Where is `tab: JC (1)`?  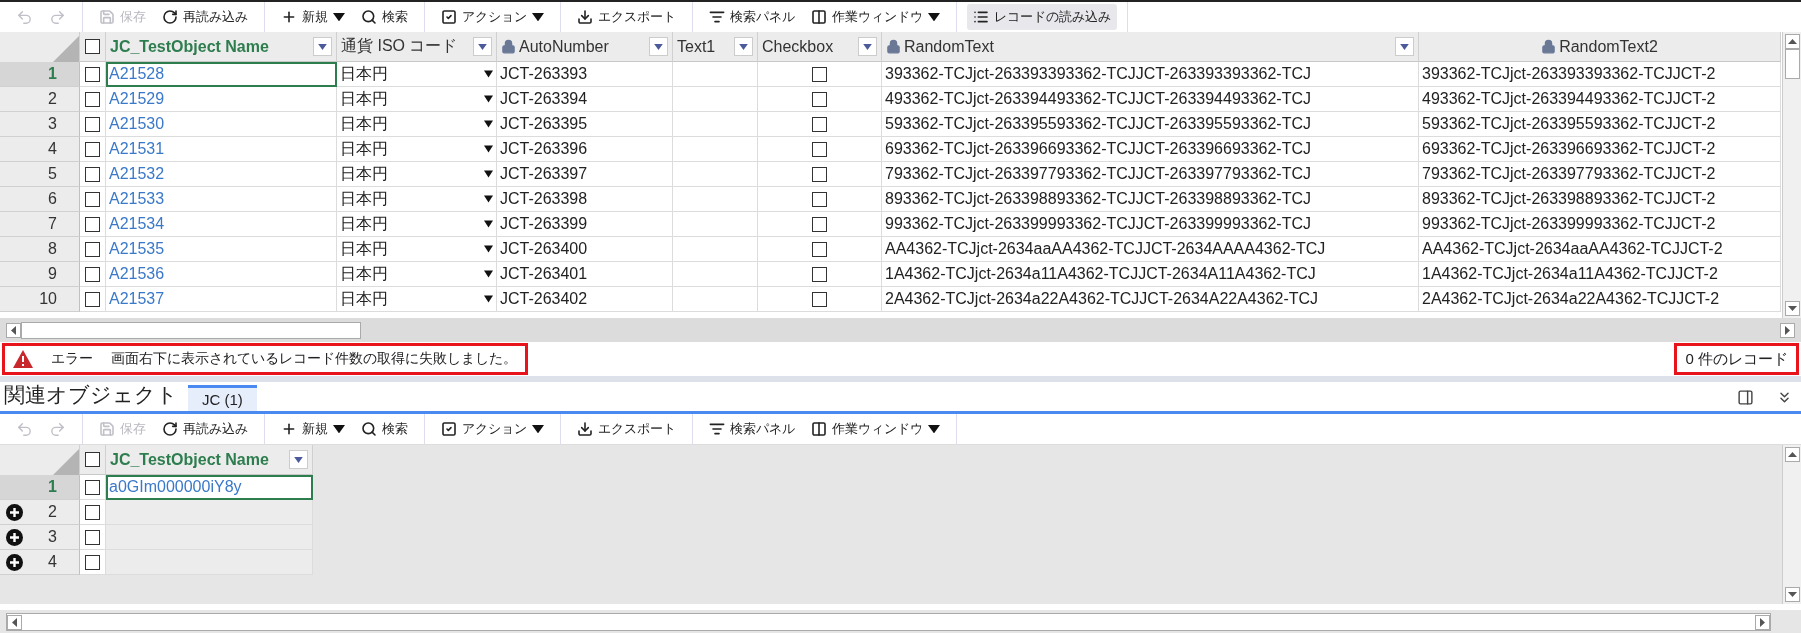
tab: JC (1) is located at coordinates (222, 398).